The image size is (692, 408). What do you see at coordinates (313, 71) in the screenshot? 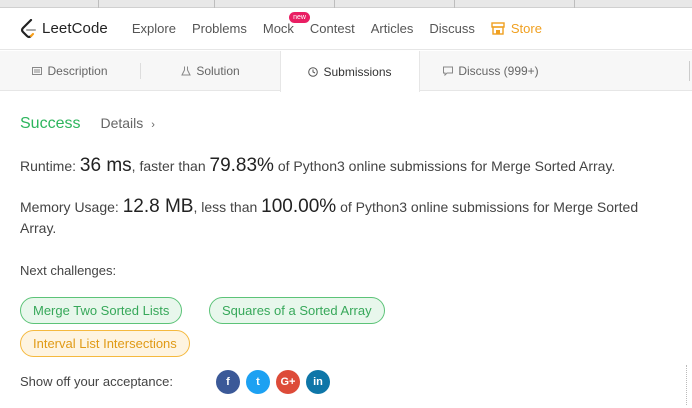
I see `clock-icon` at bounding box center [313, 71].